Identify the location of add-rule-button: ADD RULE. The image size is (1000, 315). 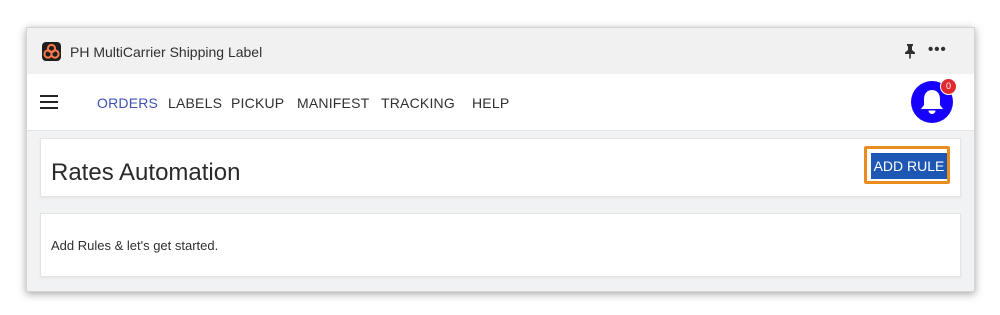
(909, 166).